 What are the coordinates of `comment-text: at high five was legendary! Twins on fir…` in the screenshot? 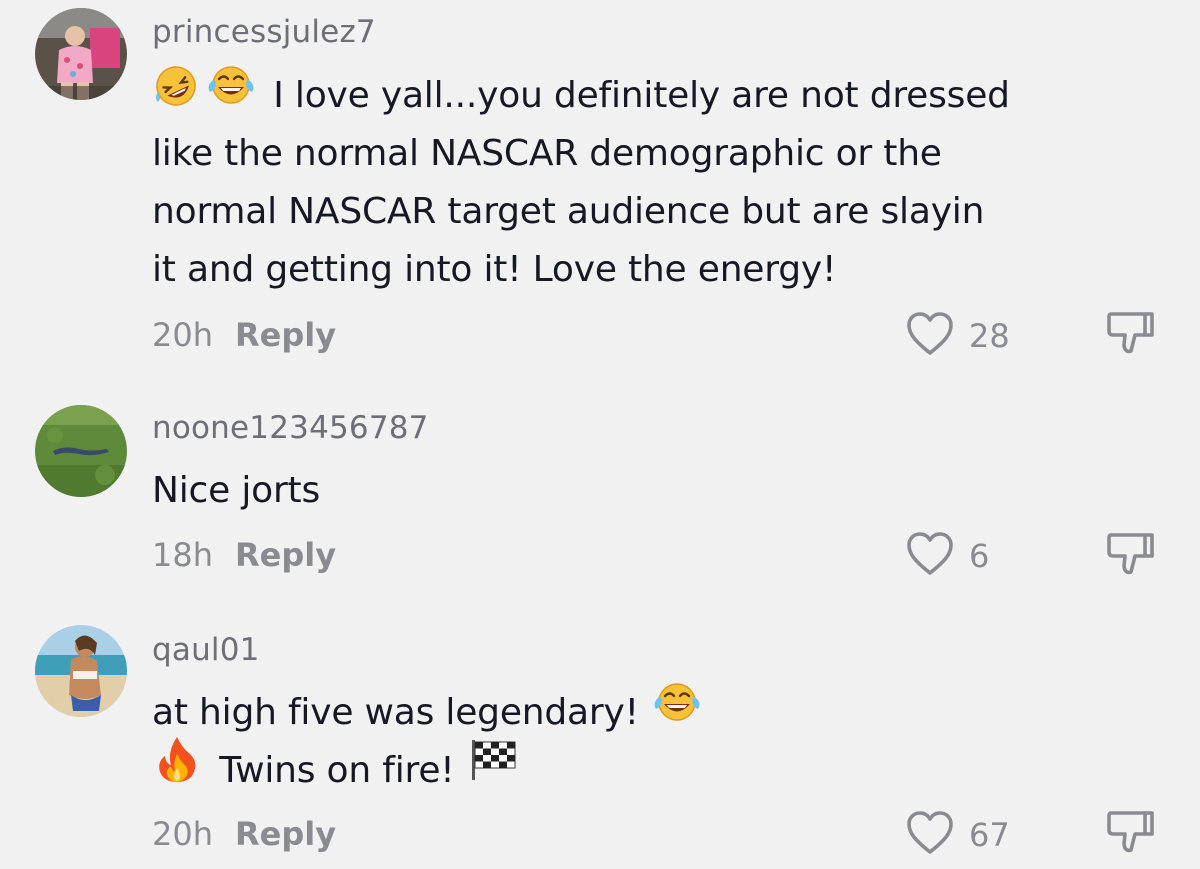 It's located at (632, 742).